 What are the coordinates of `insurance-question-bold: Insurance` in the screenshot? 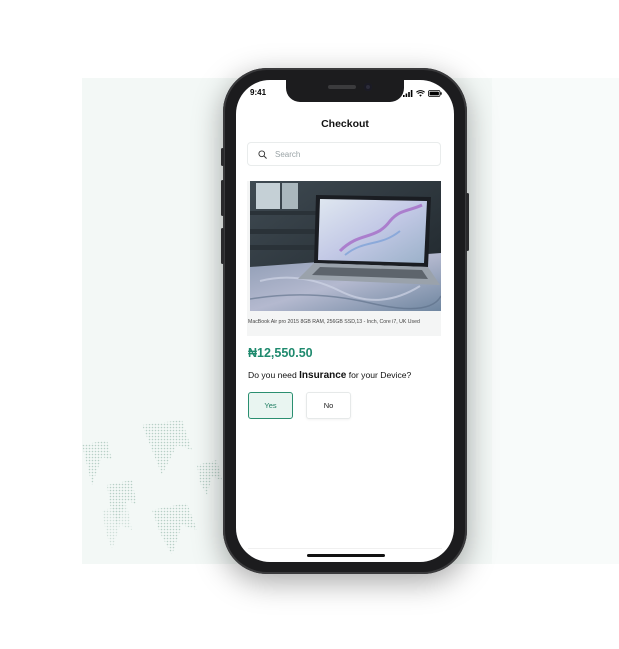 It's located at (323, 375).